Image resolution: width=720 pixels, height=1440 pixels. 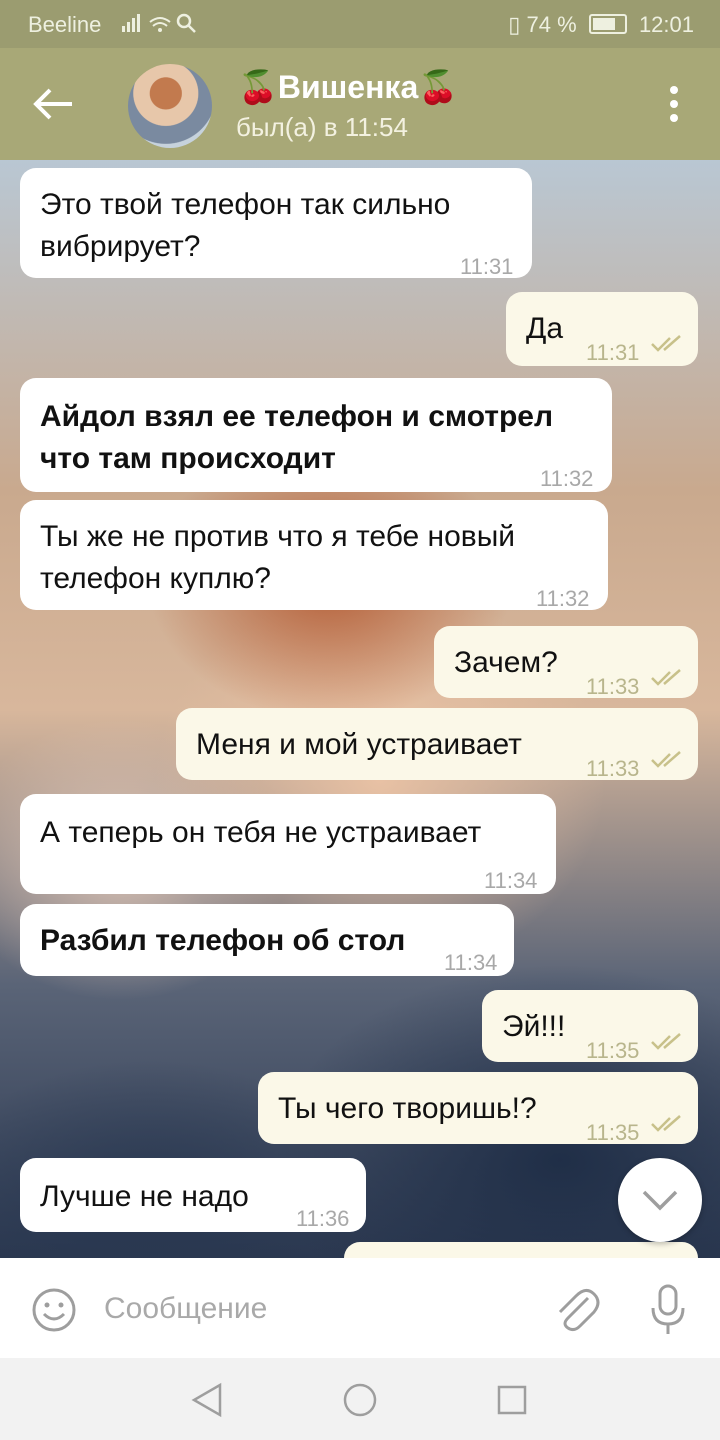 I want to click on avatar, so click(x=170, y=106).